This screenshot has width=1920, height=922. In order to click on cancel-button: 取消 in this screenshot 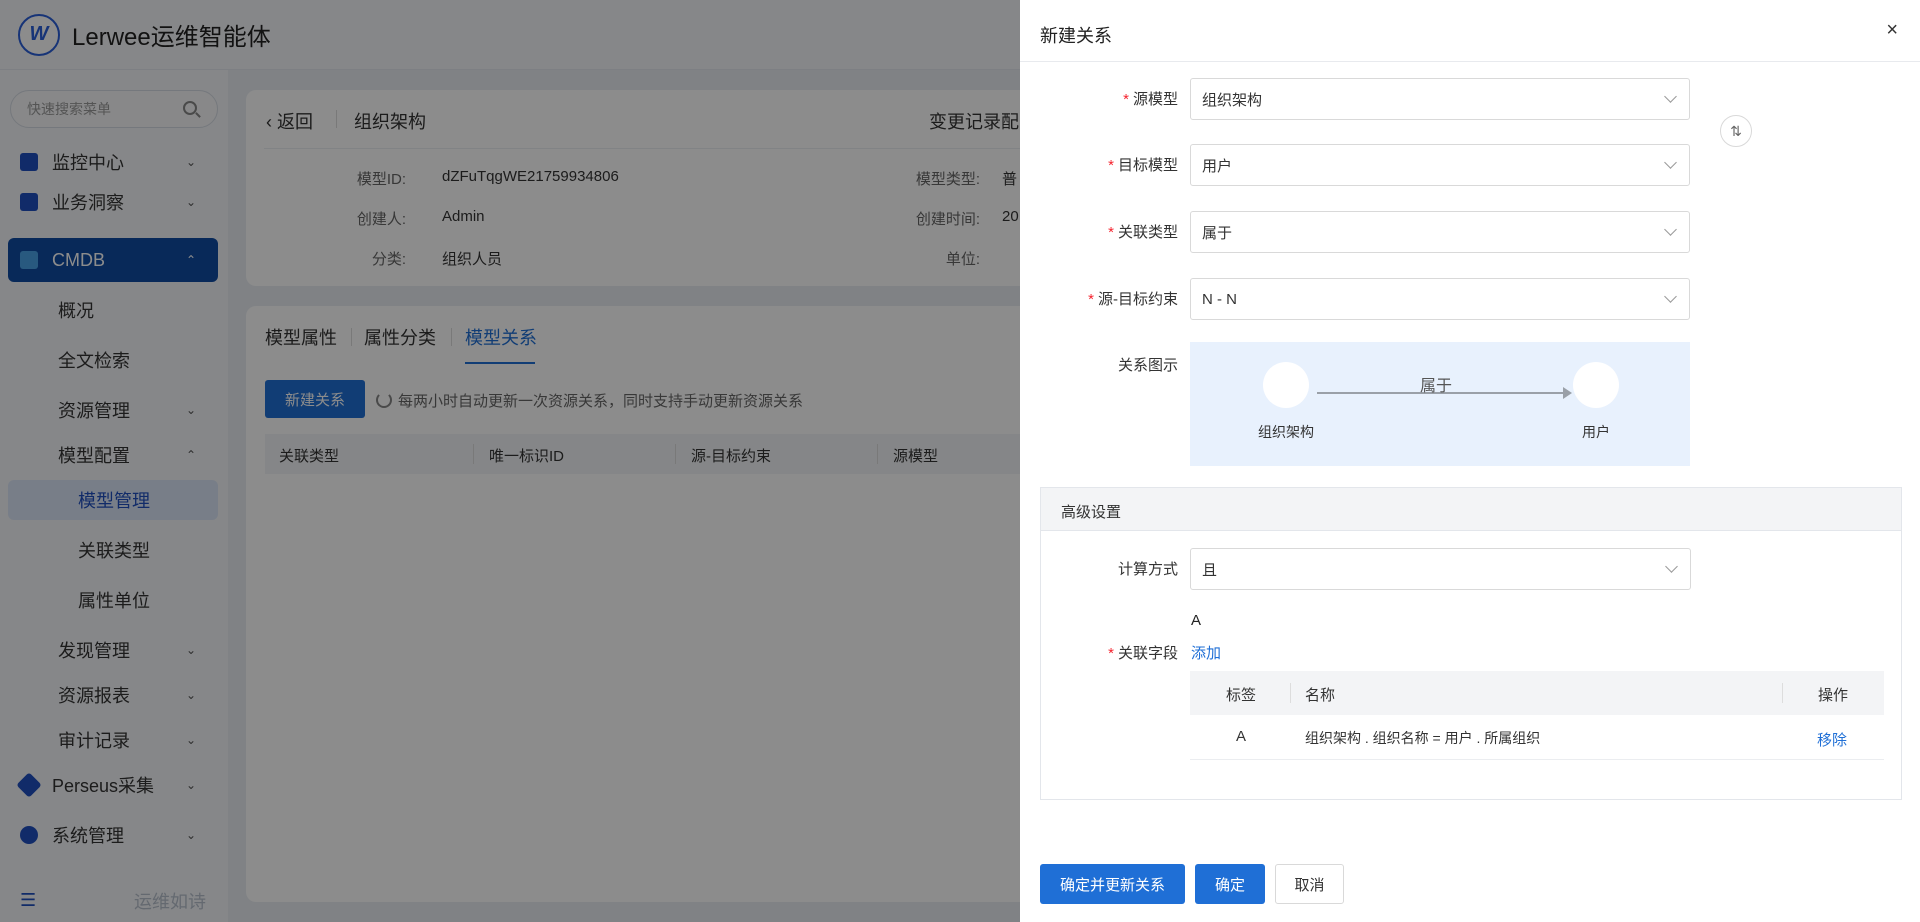, I will do `click(1309, 884)`.